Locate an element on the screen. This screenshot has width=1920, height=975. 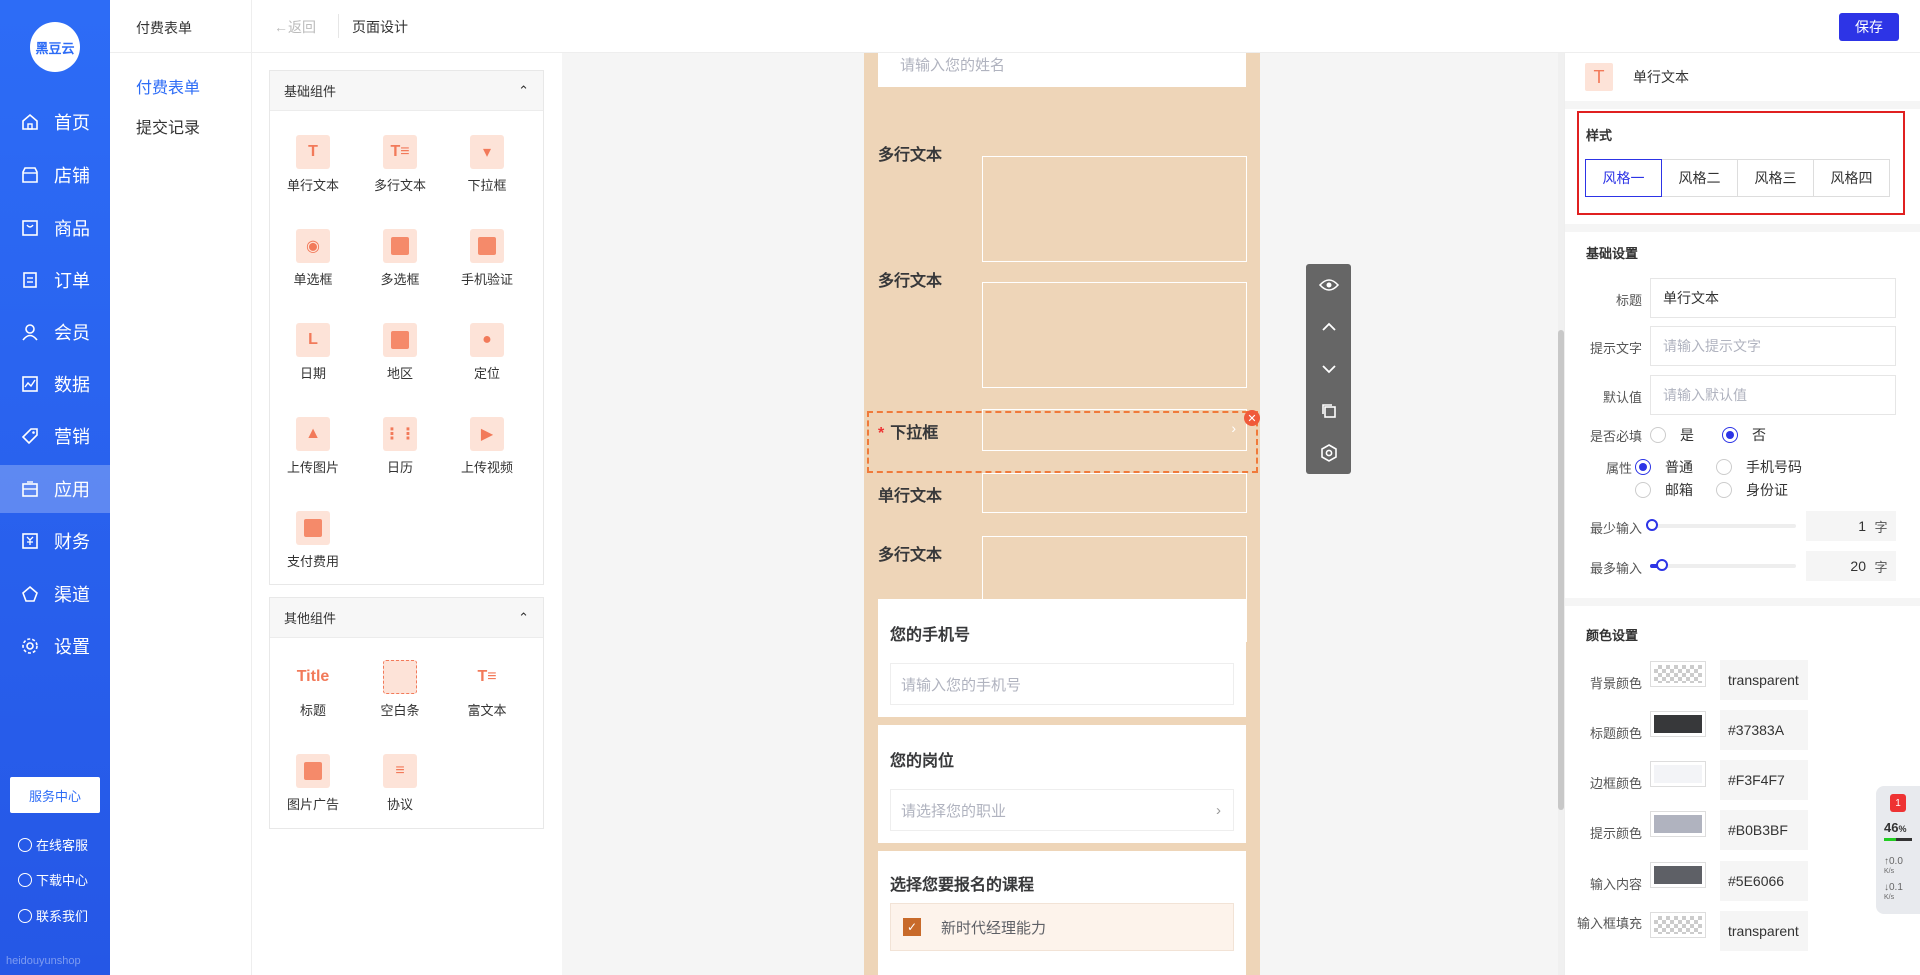
divider is located at coordinates (1742, 228).